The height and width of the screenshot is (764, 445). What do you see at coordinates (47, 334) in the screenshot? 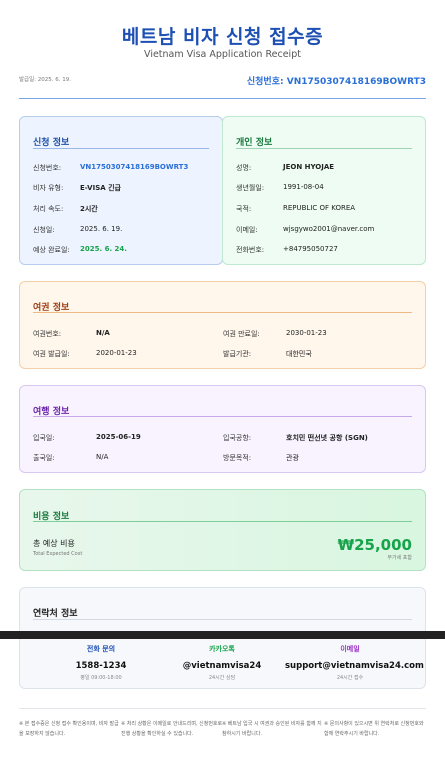
I see `row-label: 여권번호:` at bounding box center [47, 334].